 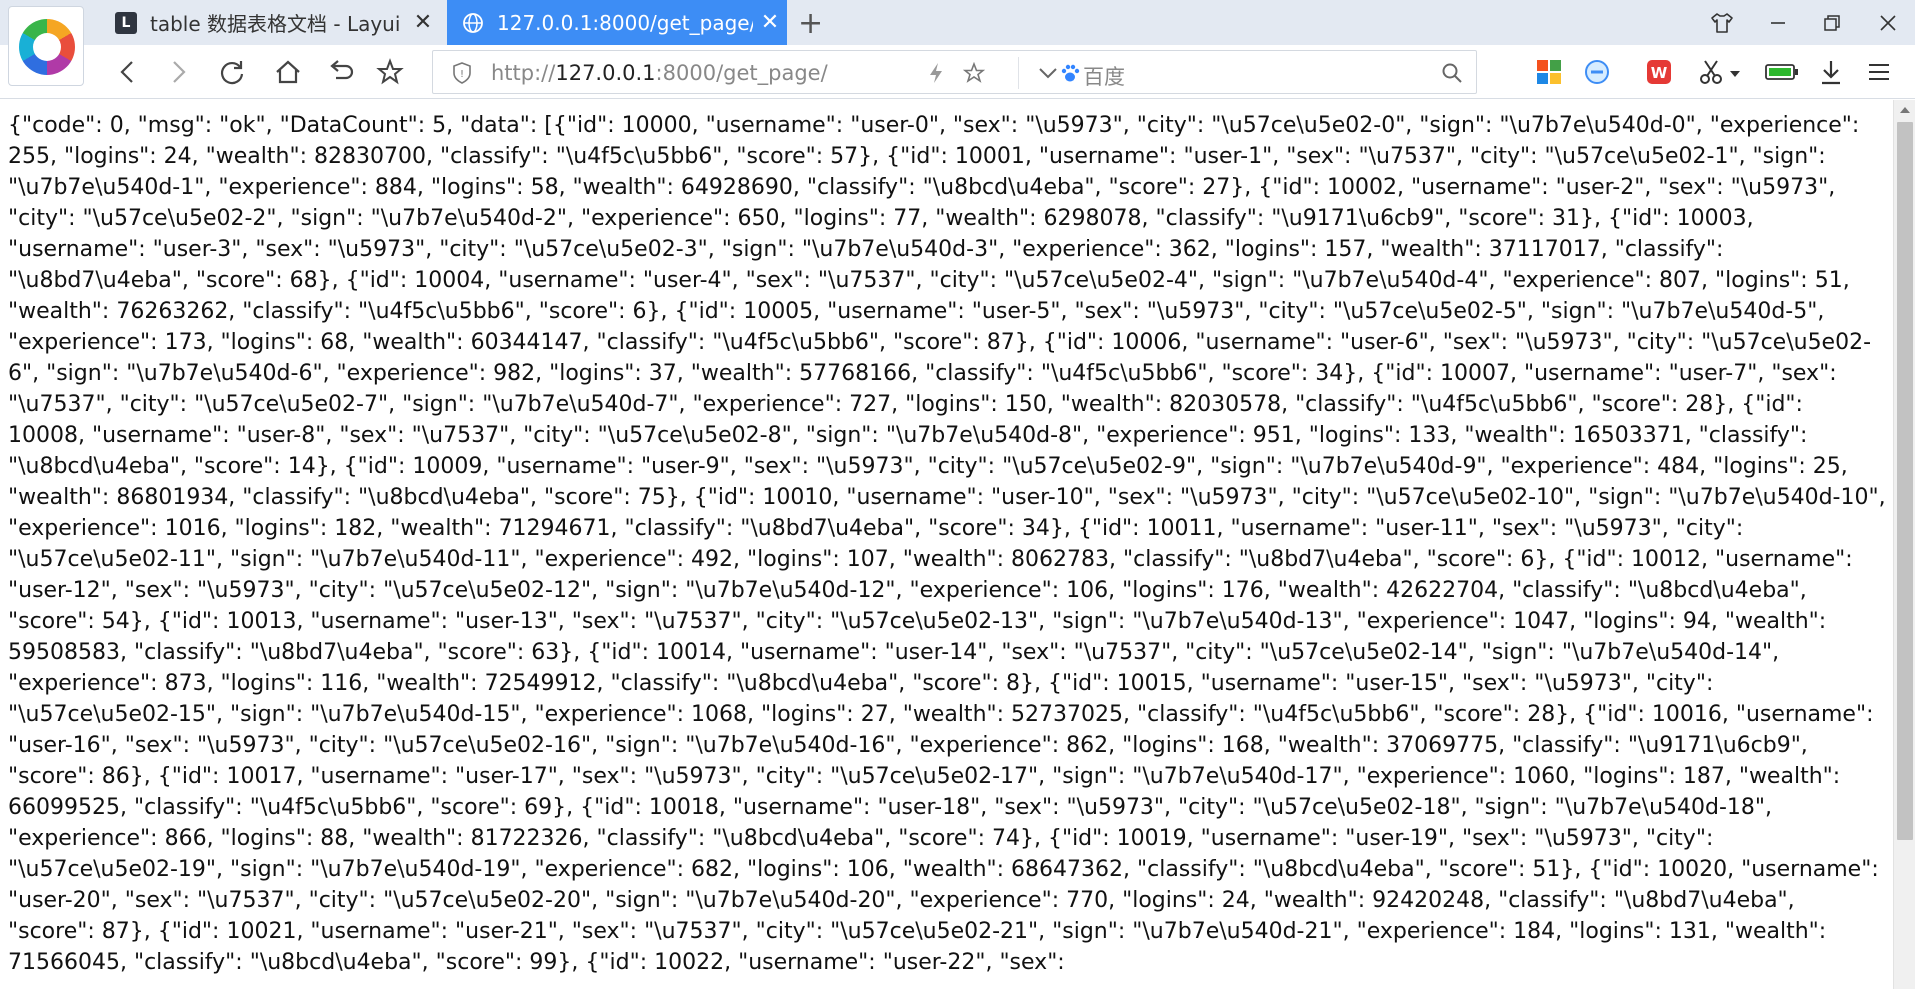 I want to click on search-icon, so click(x=1452, y=73).